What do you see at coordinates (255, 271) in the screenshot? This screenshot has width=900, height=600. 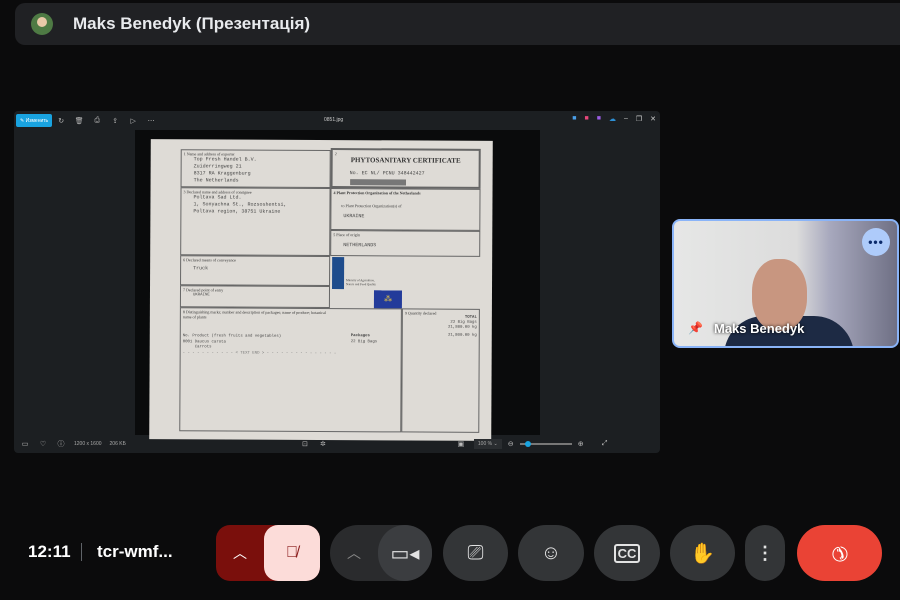 I see `conveyance-field: 6 Declared means of conveyance Truck` at bounding box center [255, 271].